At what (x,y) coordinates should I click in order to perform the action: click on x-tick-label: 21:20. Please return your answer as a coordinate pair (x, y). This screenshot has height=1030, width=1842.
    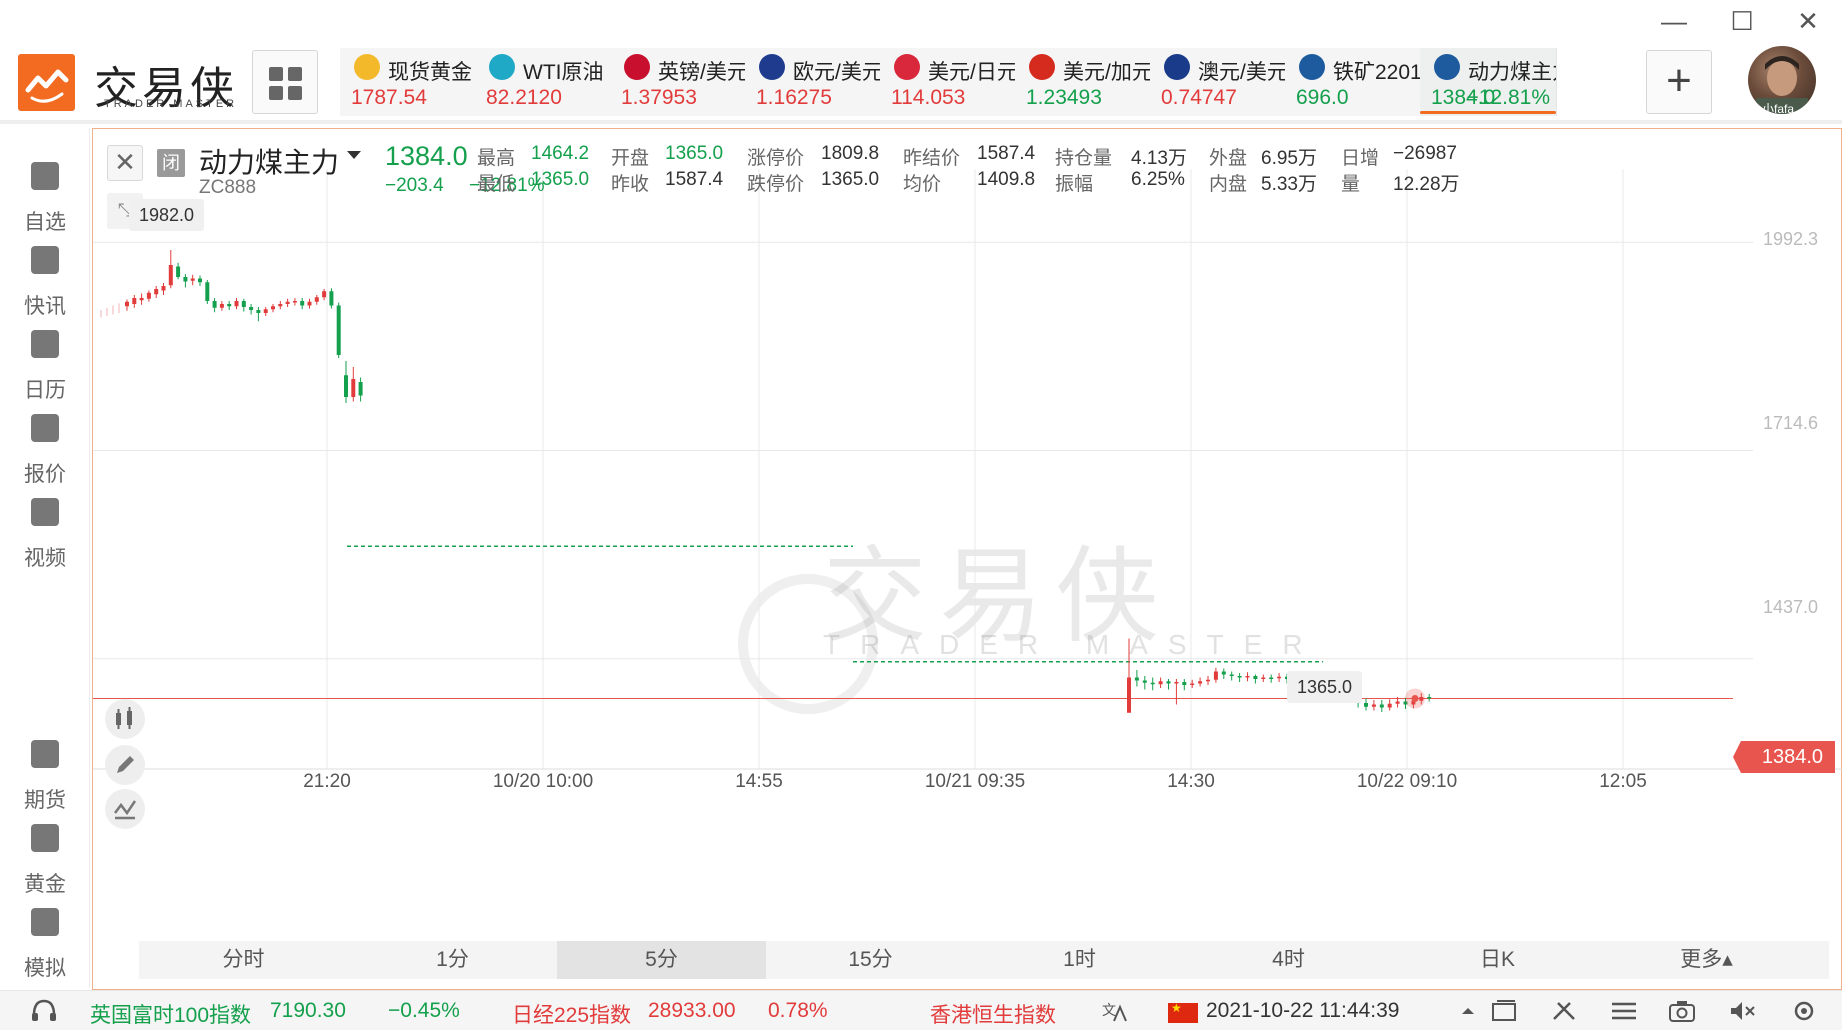
    Looking at the image, I should click on (327, 781).